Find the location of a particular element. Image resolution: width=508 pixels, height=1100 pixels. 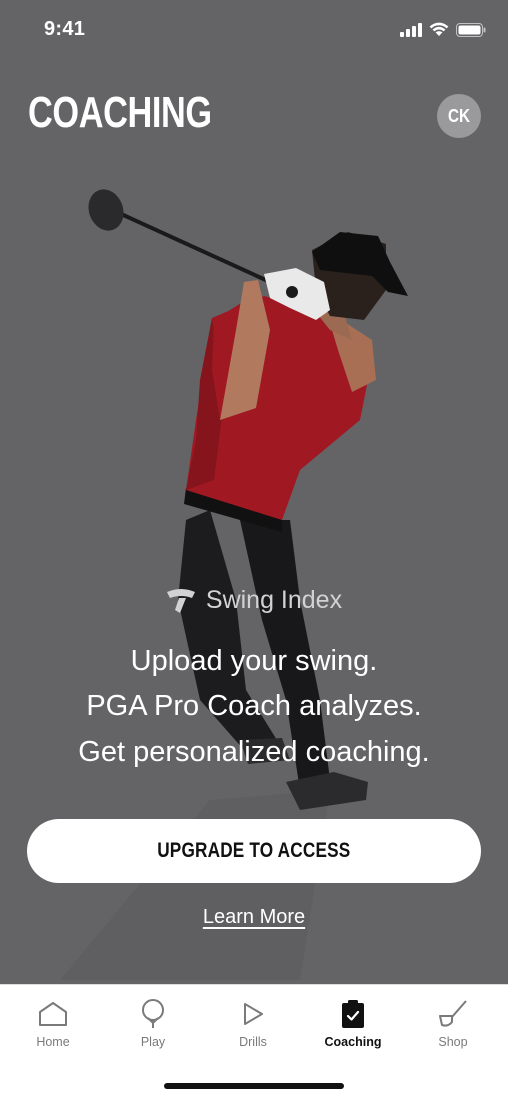

avatar: CK is located at coordinates (459, 116).